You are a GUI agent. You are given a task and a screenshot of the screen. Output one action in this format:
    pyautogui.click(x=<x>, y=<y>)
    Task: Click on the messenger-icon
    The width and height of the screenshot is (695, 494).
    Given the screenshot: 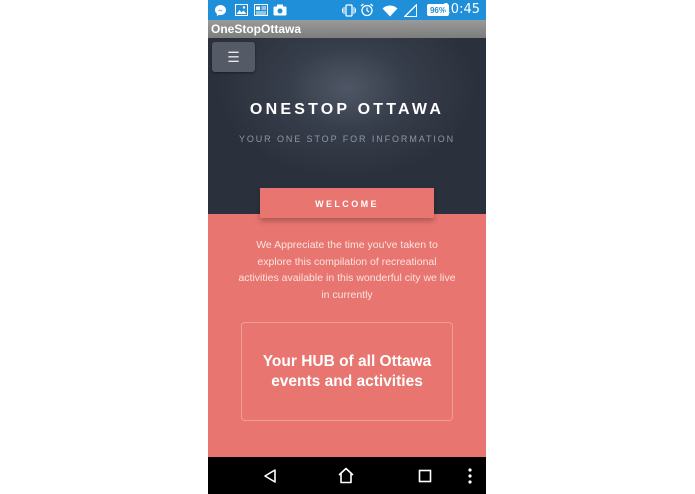 What is the action you would take?
    pyautogui.click(x=220, y=10)
    